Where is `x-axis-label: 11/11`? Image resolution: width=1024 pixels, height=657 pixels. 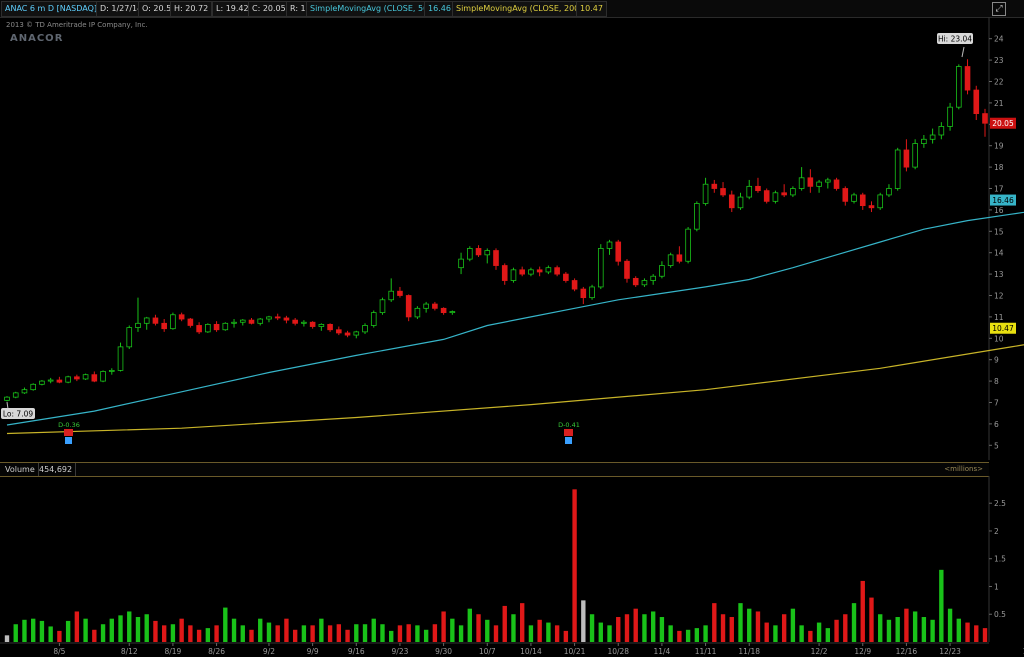
x-axis-label: 11/11 is located at coordinates (706, 651).